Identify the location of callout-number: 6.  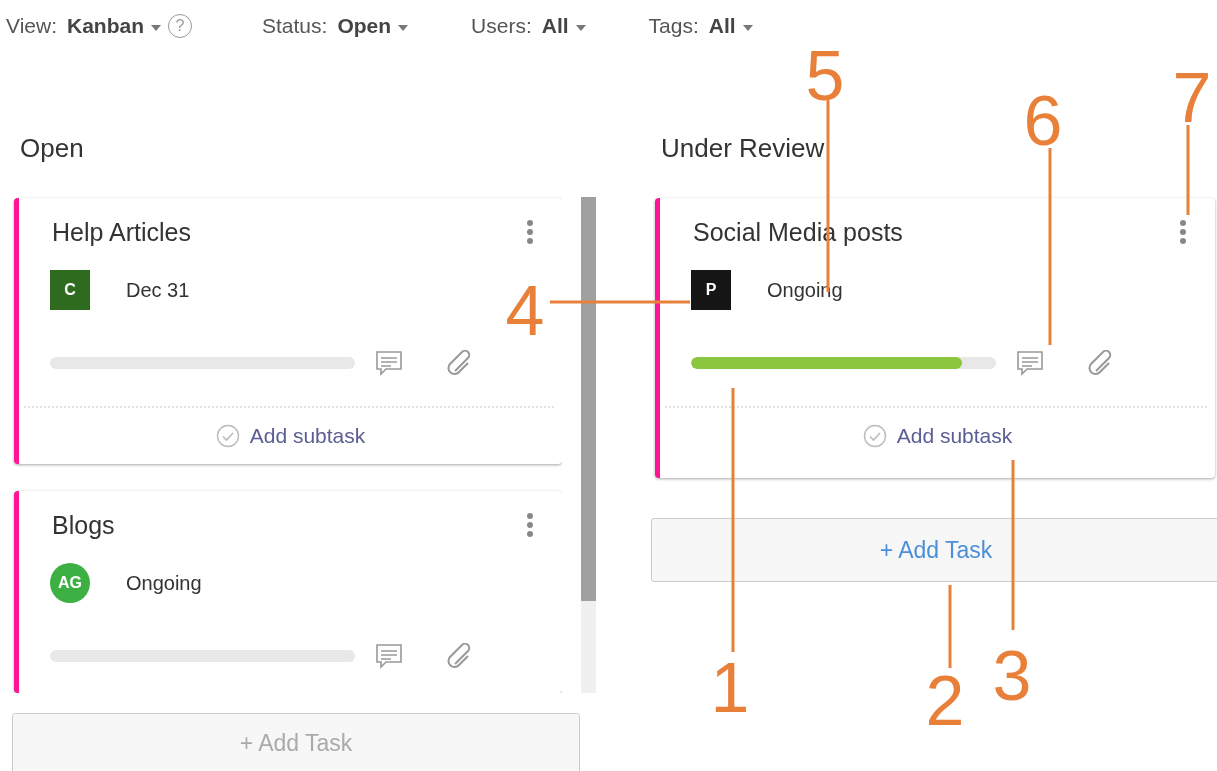
(1043, 121).